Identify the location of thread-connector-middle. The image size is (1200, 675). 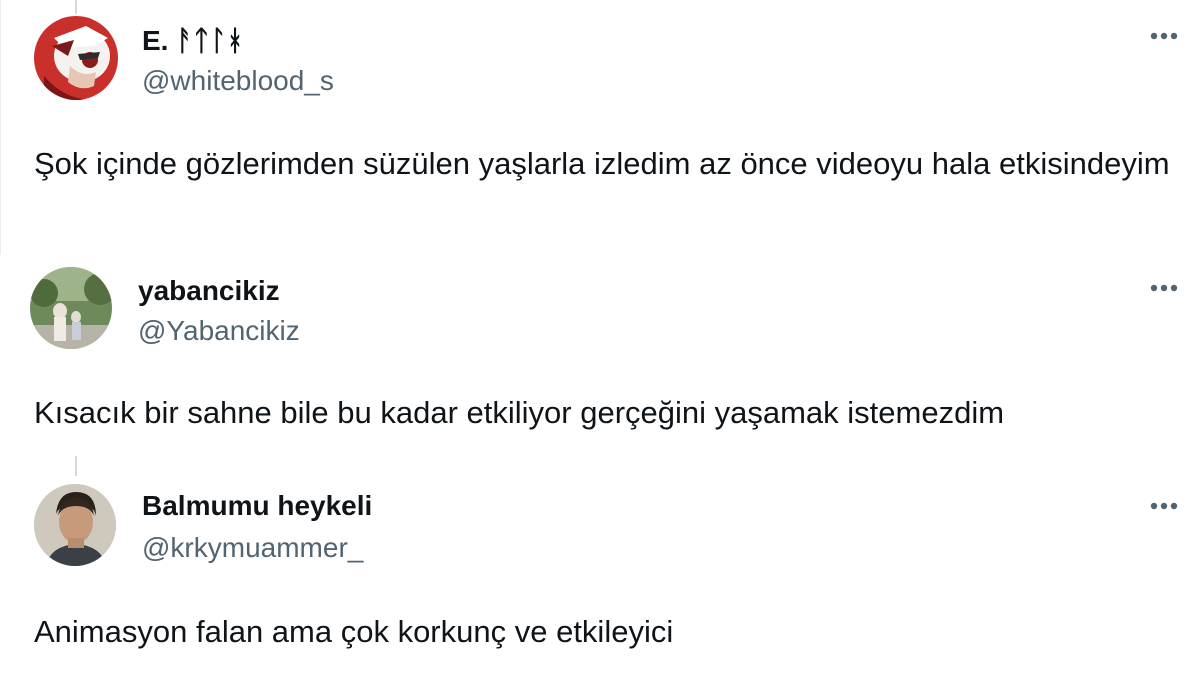
(76, 466).